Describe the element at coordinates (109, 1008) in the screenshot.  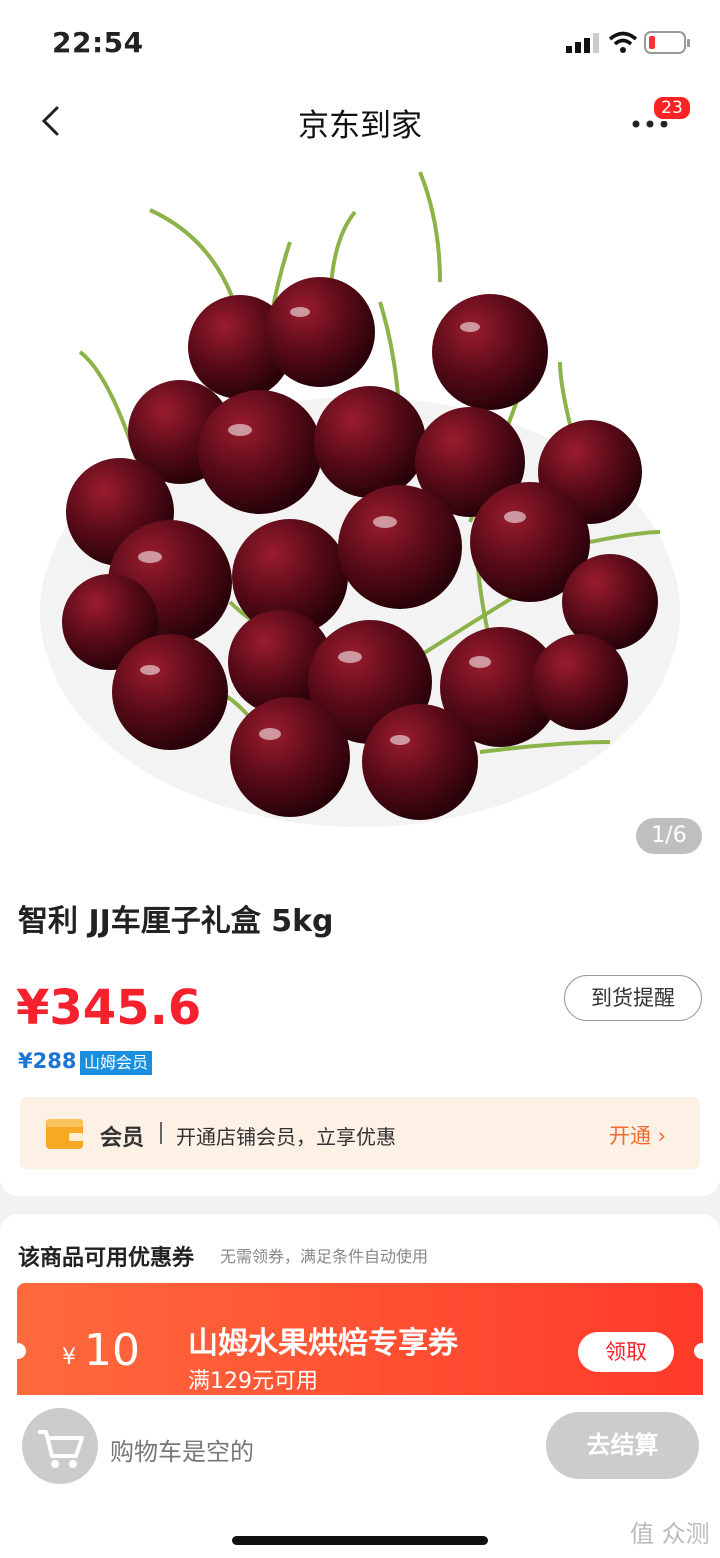
I see `product-price: ¥345.6` at that location.